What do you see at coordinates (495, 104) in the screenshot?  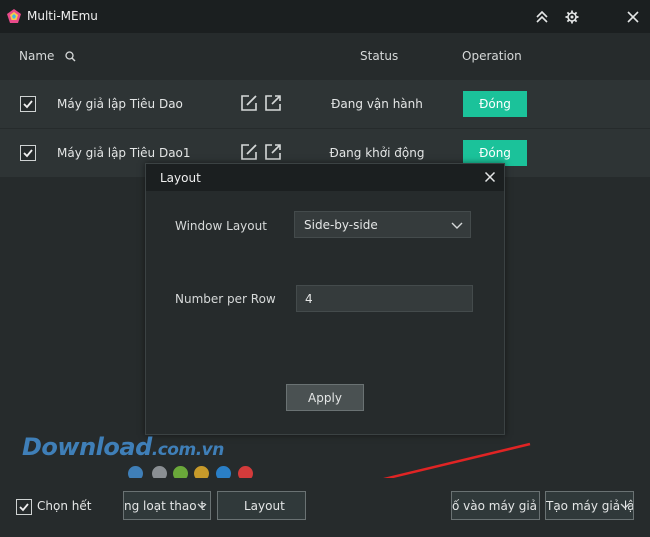 I see `close-instance-button: Đóng` at bounding box center [495, 104].